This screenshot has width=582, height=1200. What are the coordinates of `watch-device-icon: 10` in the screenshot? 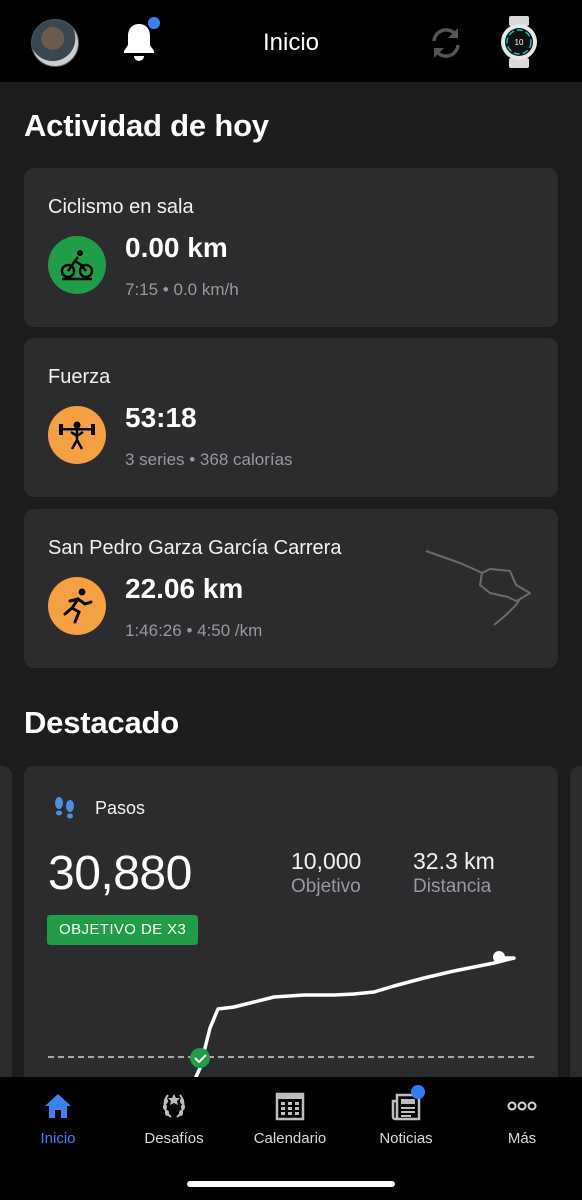 It's located at (519, 42).